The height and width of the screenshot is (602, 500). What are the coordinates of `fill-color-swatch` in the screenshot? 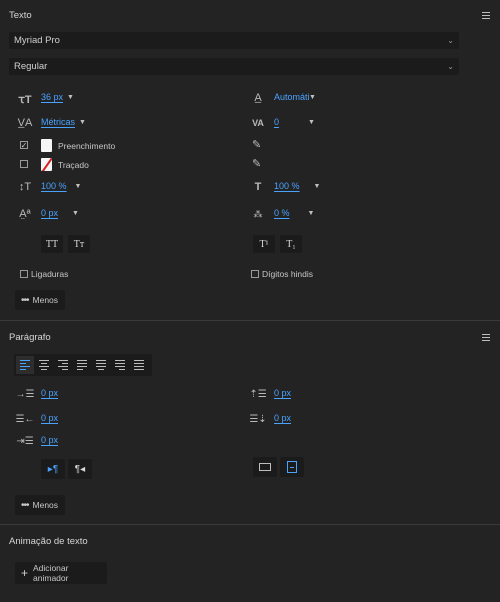 It's located at (46, 145).